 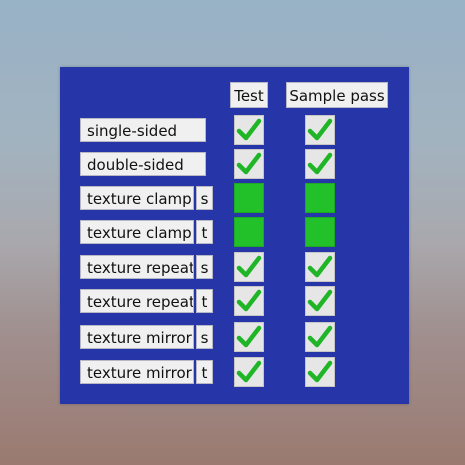 What do you see at coordinates (232, 198) in the screenshot?
I see `table-row: texture clamp s` at bounding box center [232, 198].